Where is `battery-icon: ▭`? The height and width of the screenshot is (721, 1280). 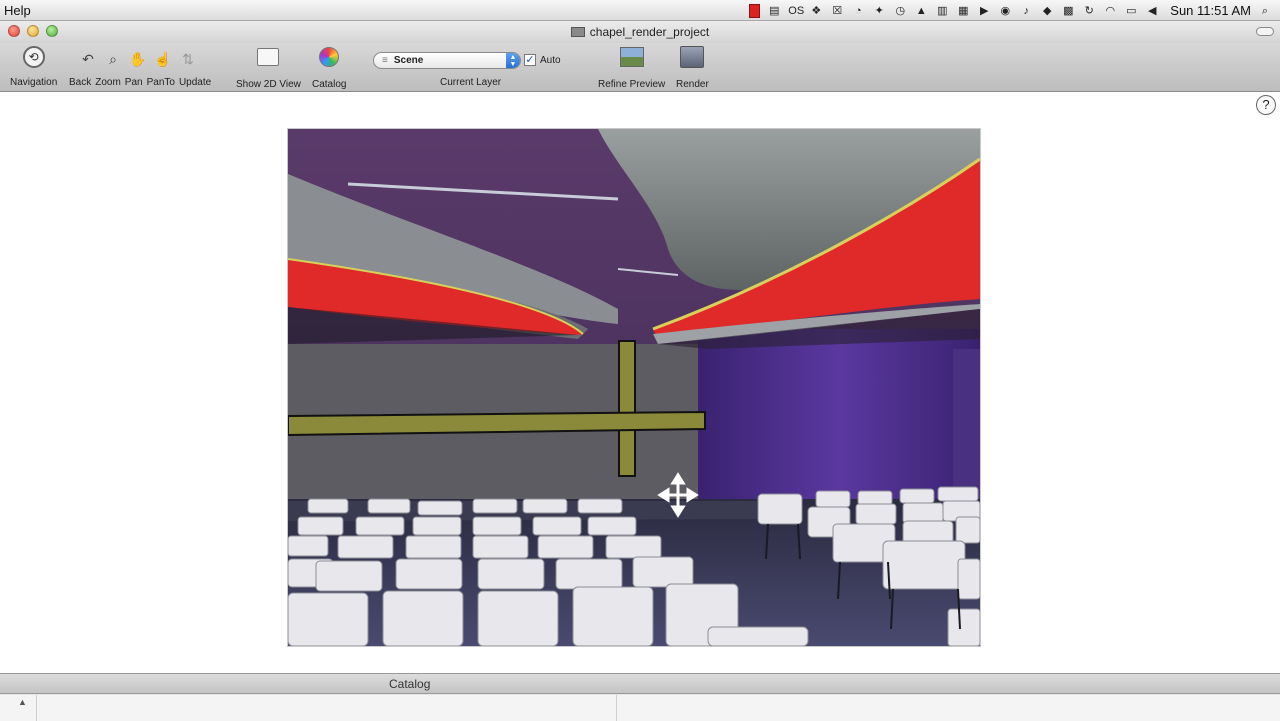
battery-icon: ▭ is located at coordinates (1131, 11).